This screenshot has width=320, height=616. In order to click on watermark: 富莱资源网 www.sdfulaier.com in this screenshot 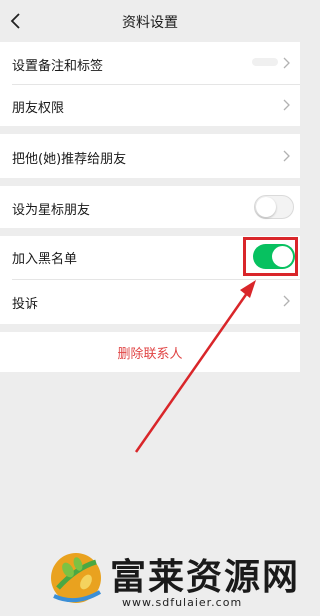, I will do `click(174, 580)`.